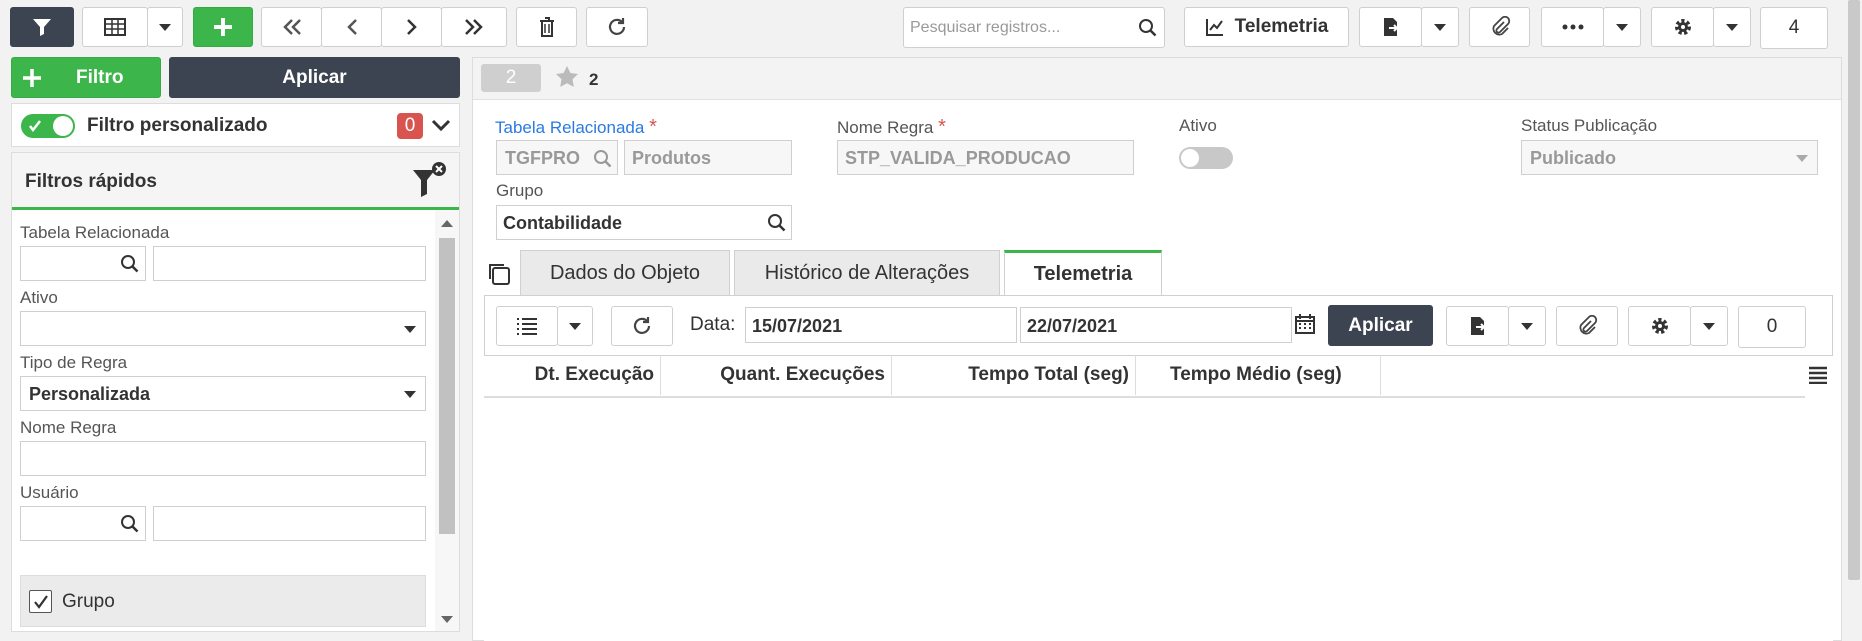  What do you see at coordinates (575, 326) in the screenshot?
I see `list-view-dropdown` at bounding box center [575, 326].